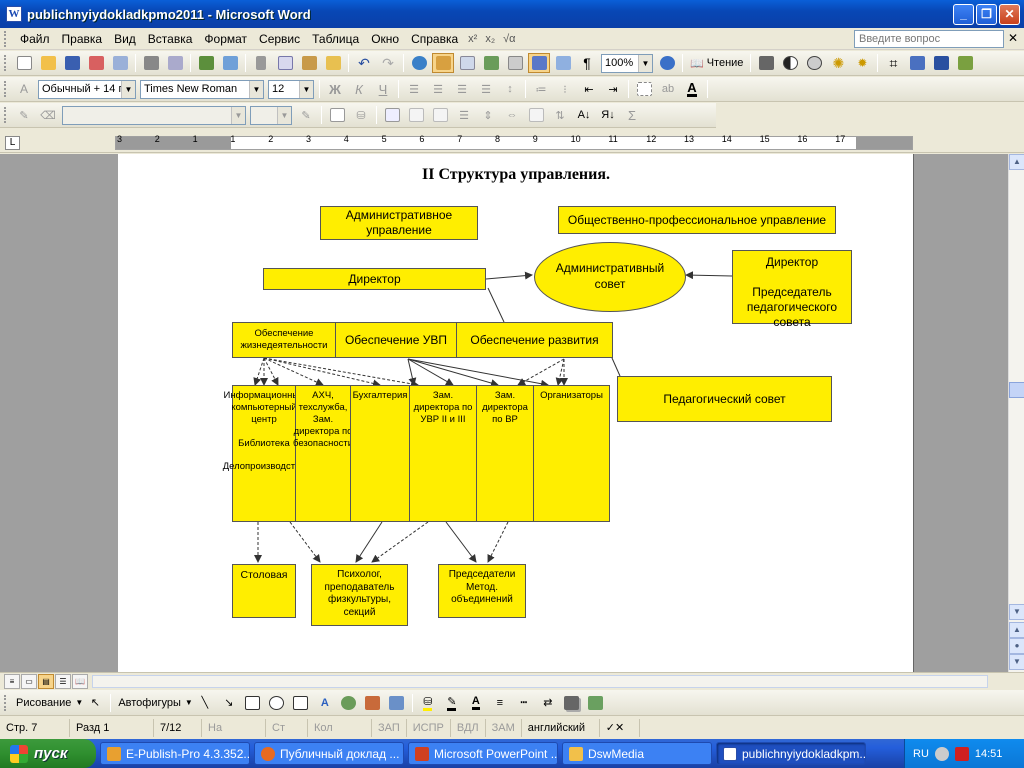  I want to click on show-hide-button: ¶, so click(587, 63).